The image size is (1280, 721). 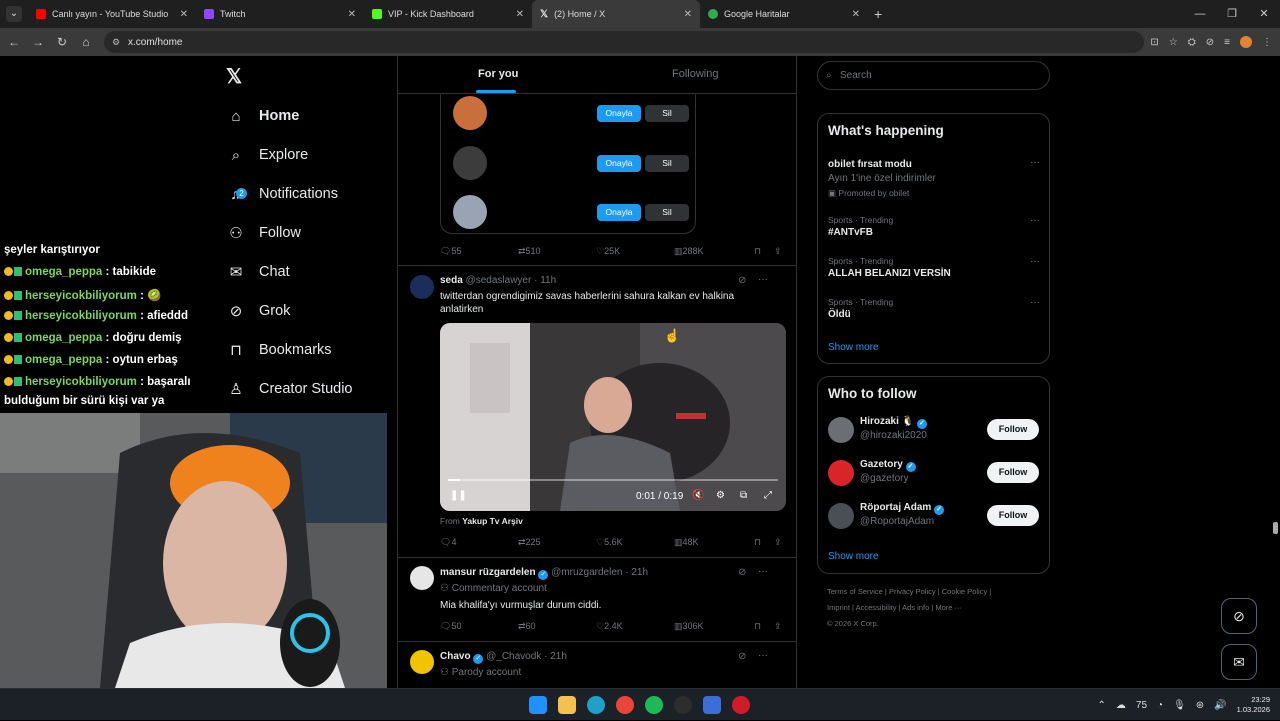 What do you see at coordinates (853, 347) in the screenshot?
I see `show-more-link: Show more` at bounding box center [853, 347].